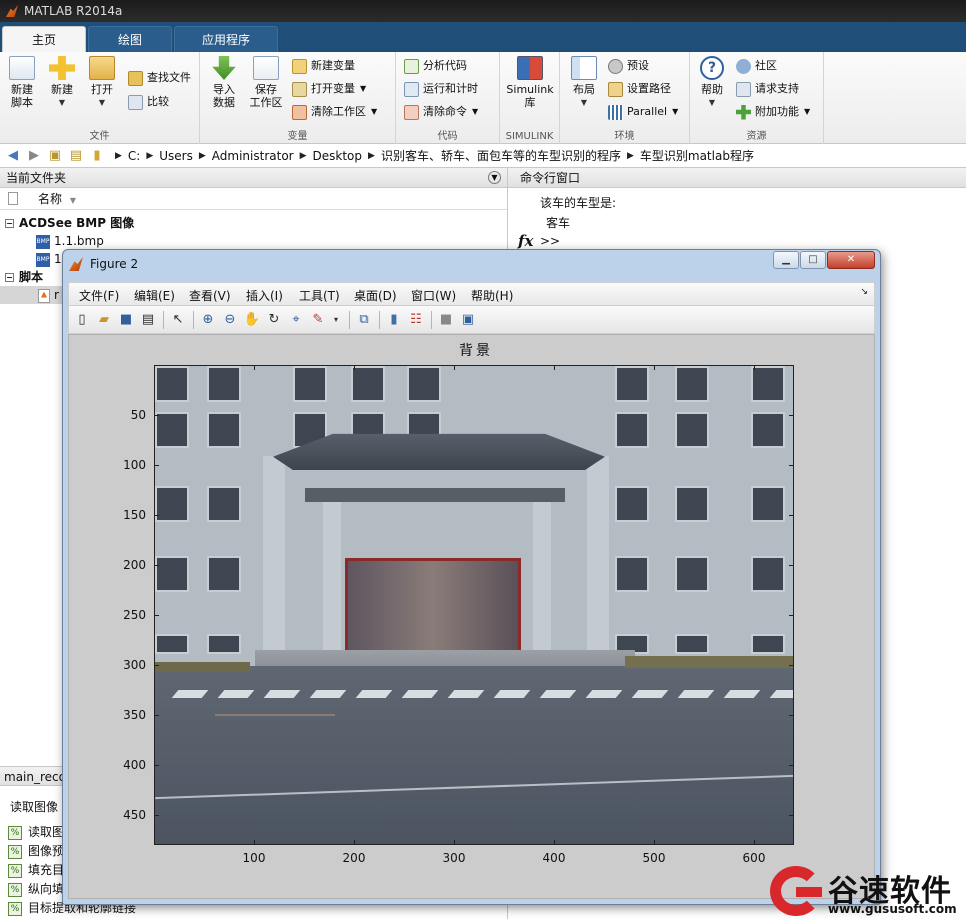 The image size is (966, 919). Describe the element at coordinates (851, 260) in the screenshot. I see `close-button: ✕` at that location.